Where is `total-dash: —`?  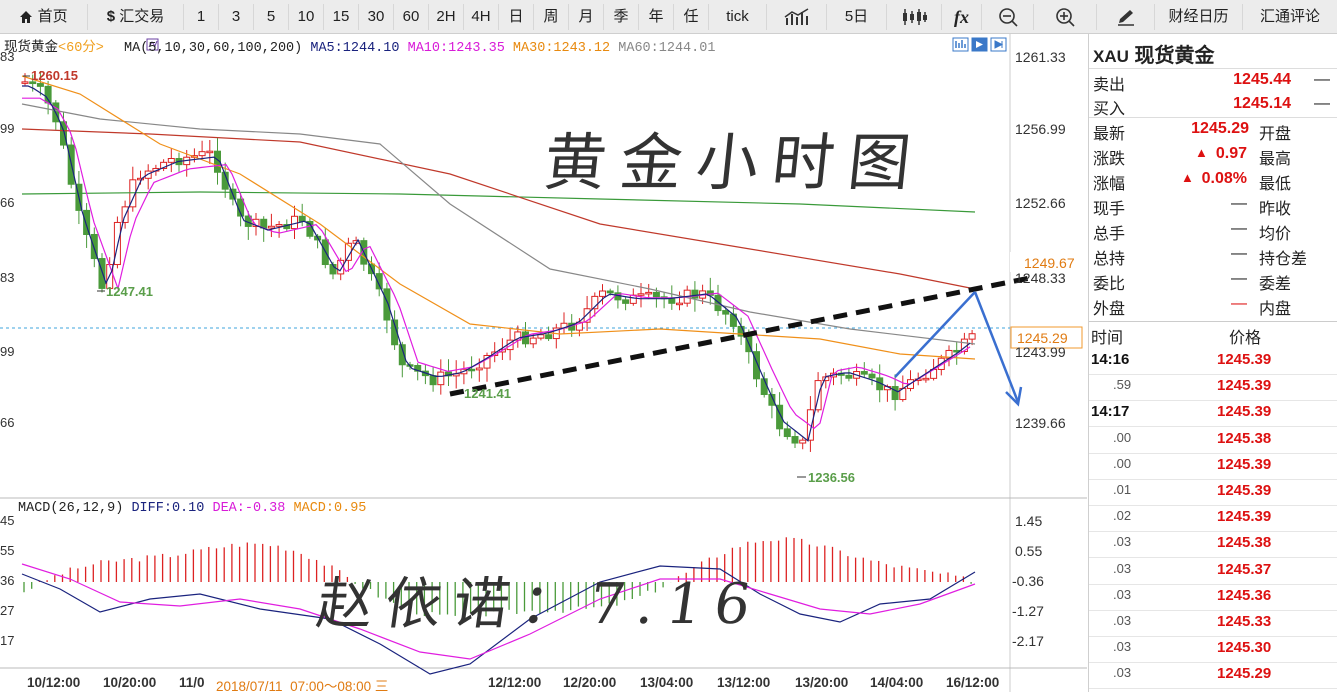 total-dash: — is located at coordinates (1239, 228).